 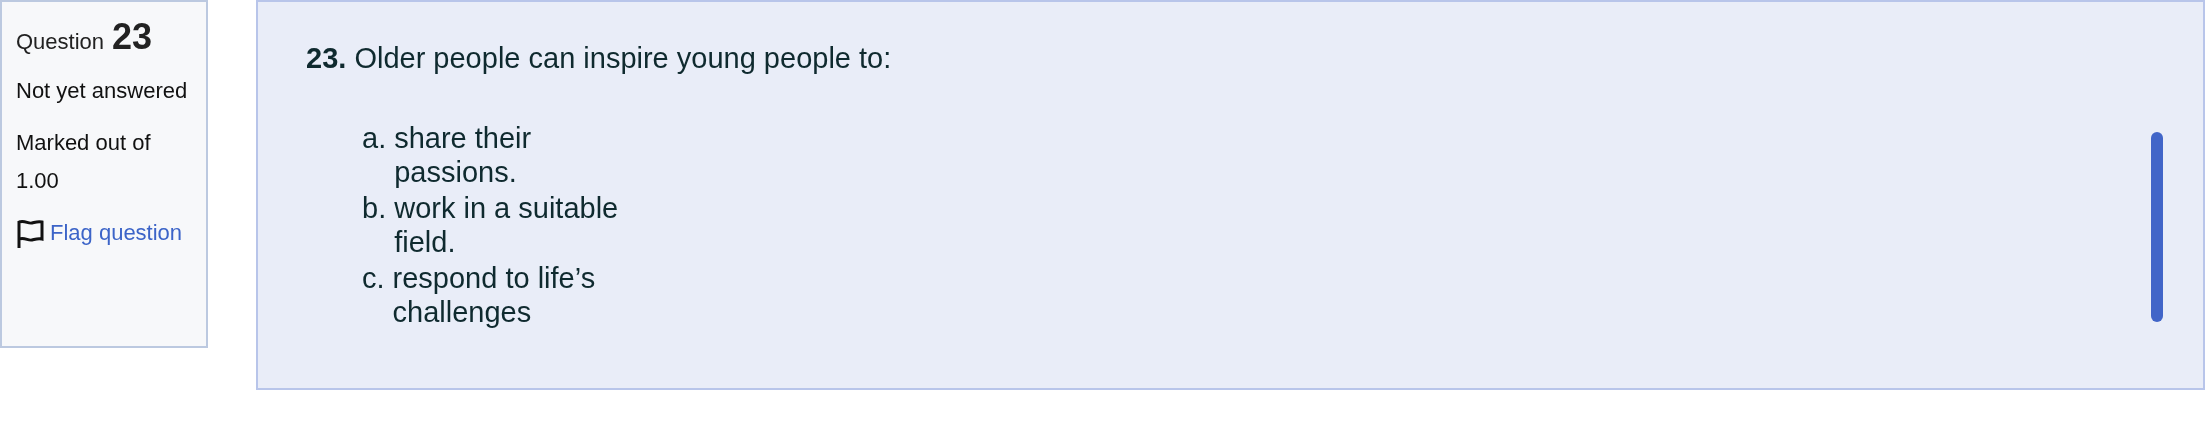 I want to click on flag-question-link: Flag question, so click(x=116, y=233).